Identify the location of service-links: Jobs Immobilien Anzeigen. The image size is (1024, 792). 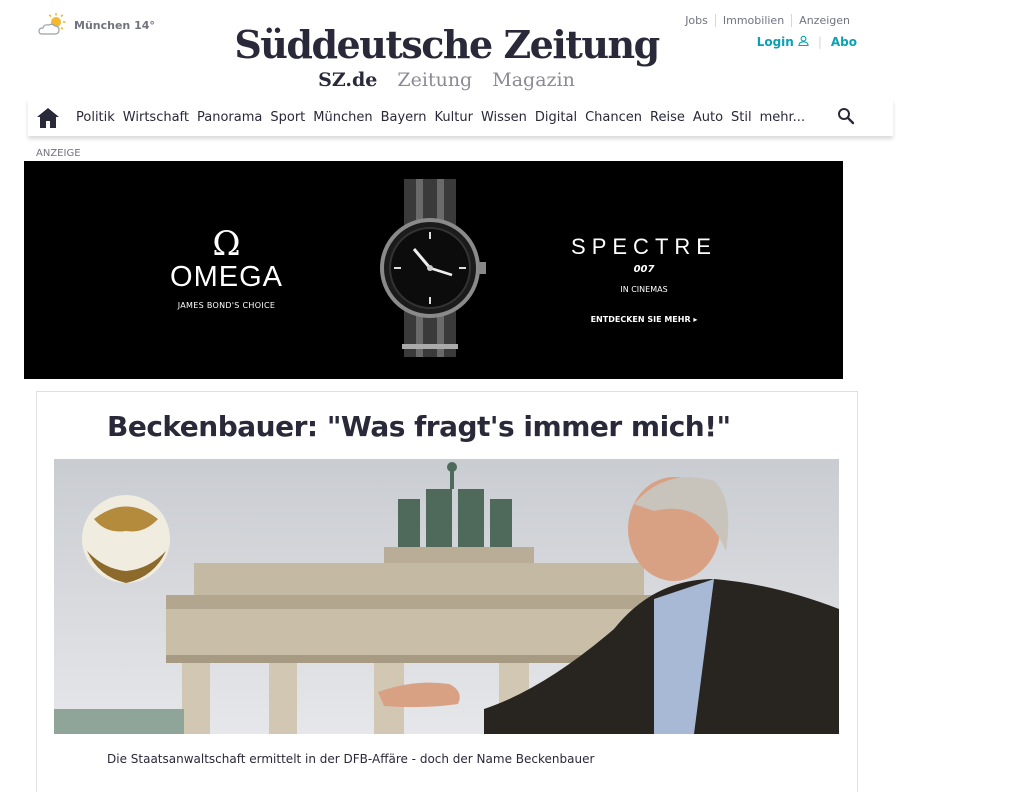
(767, 20).